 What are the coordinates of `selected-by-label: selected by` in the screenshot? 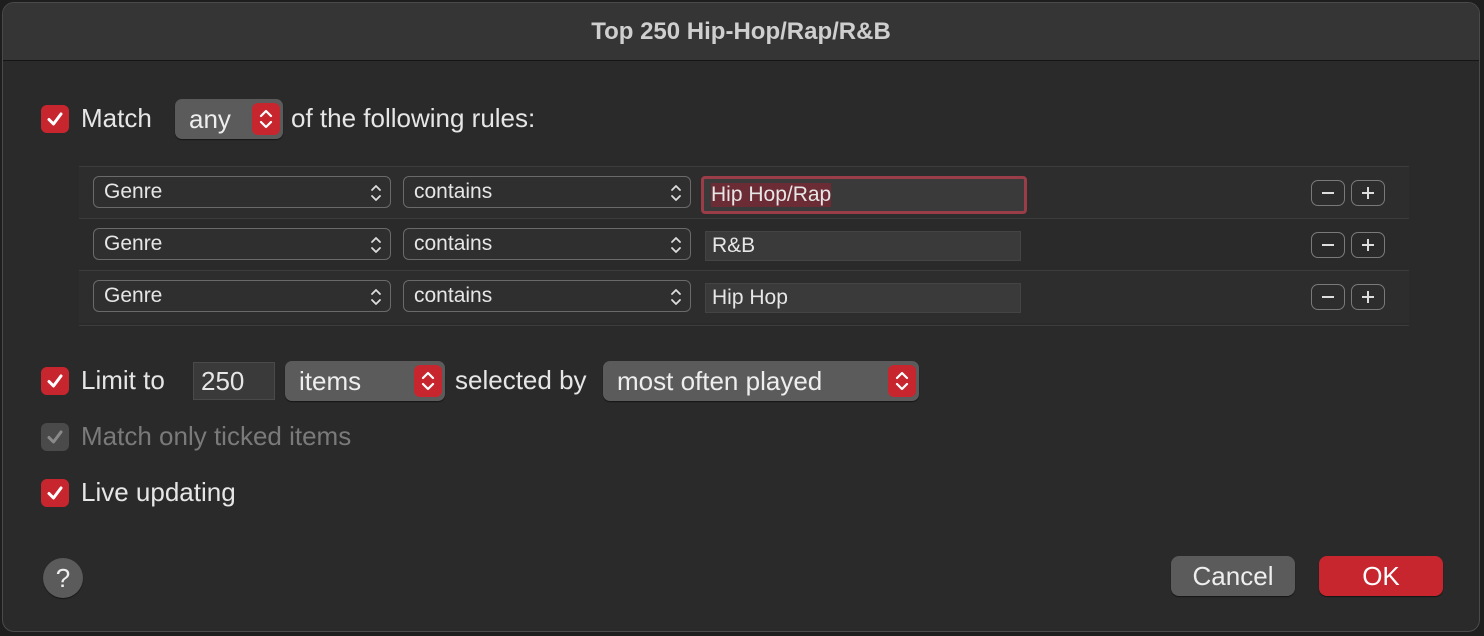 It's located at (521, 380).